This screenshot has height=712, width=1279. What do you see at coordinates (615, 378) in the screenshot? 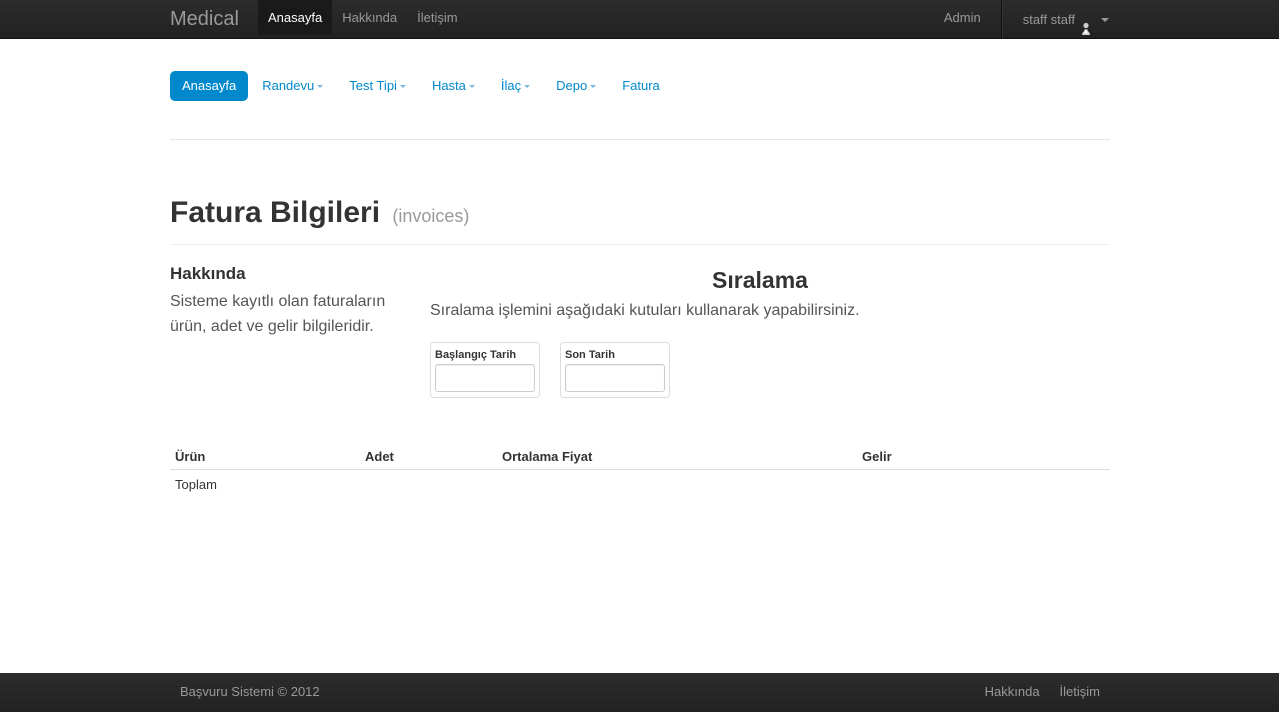
I see `end-date-input` at bounding box center [615, 378].